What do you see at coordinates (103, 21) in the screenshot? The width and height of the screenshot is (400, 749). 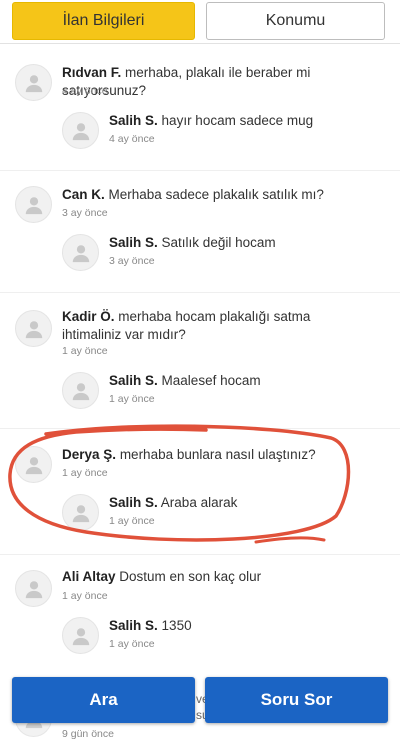 I see `tab-listing-info: İlan Bilgileri` at bounding box center [103, 21].